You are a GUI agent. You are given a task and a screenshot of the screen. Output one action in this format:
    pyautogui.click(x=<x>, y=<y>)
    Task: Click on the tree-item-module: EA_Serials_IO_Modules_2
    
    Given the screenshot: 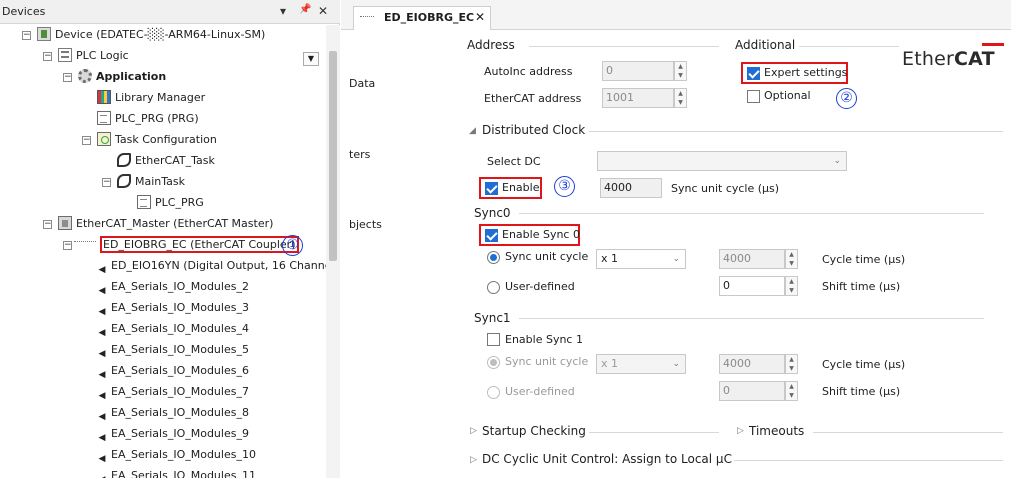 What is the action you would take?
    pyautogui.click(x=173, y=287)
    